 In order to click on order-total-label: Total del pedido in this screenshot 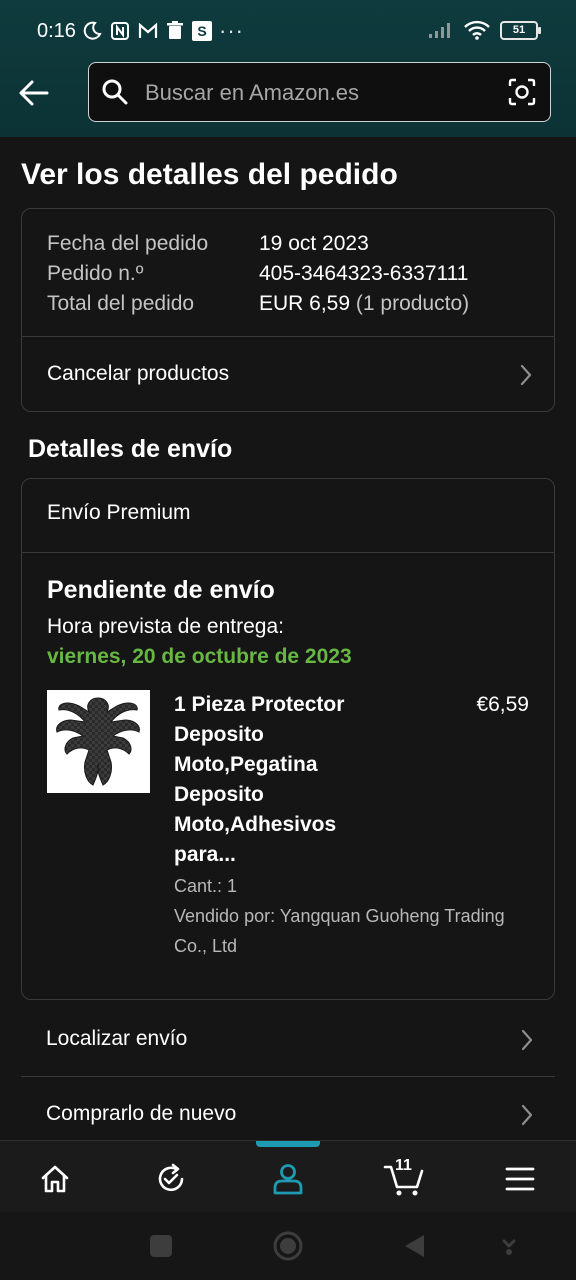, I will do `click(121, 303)`.